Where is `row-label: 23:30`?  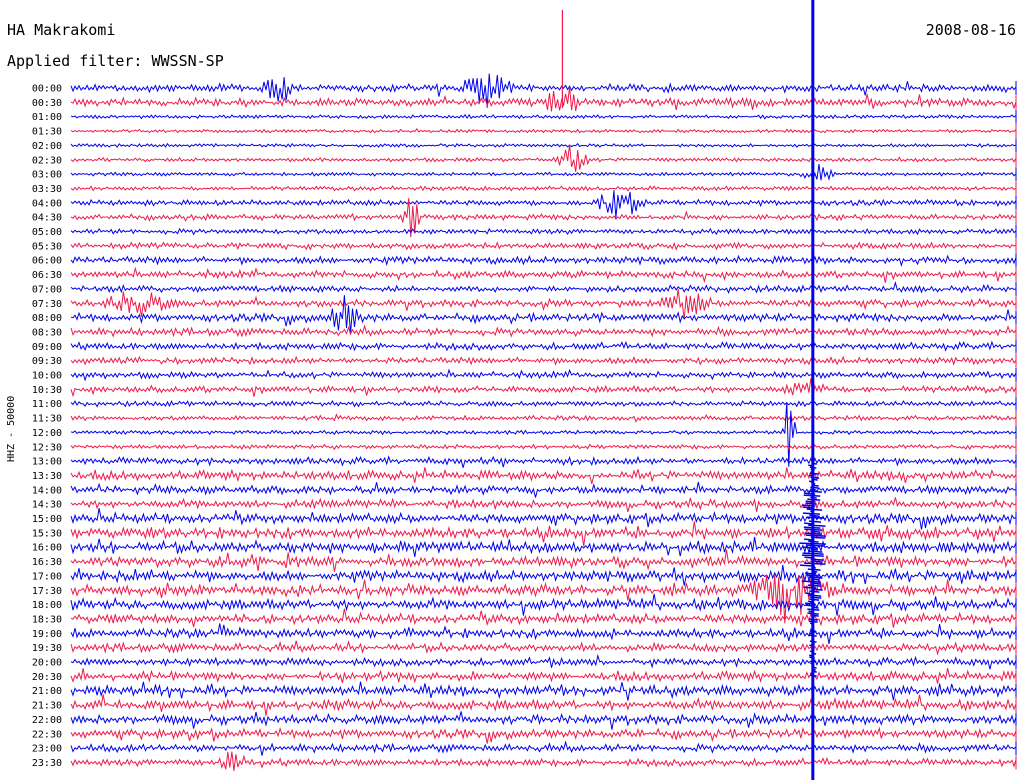
row-label: 23:30 is located at coordinates (47, 763).